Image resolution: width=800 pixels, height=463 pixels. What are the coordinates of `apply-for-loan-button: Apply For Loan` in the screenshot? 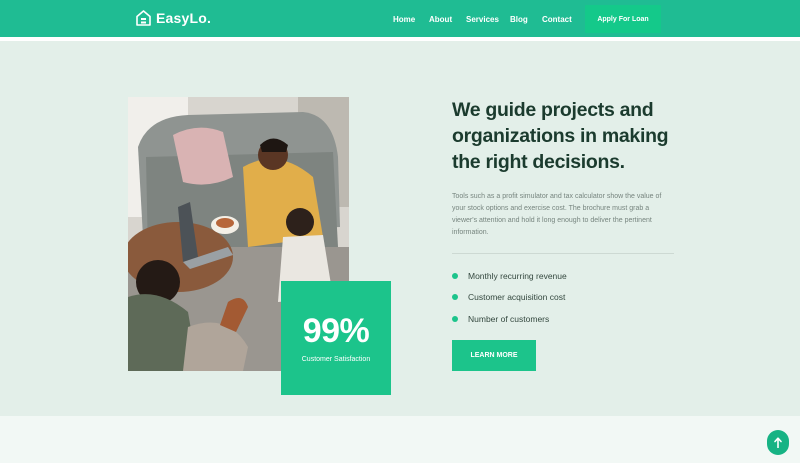 It's located at (623, 19).